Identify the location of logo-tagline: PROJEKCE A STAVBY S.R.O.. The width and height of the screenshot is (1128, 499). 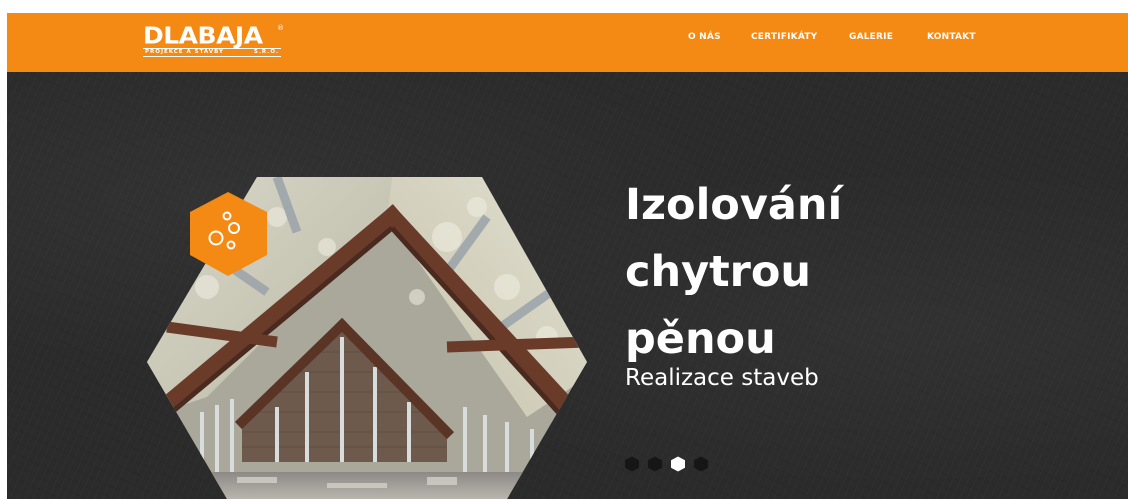
(212, 52).